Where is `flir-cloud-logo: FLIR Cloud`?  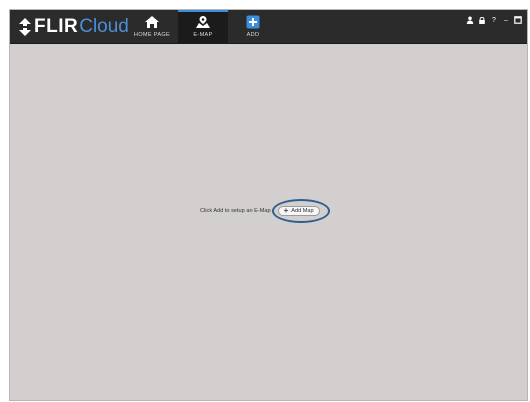 flir-cloud-logo: FLIR Cloud is located at coordinates (73, 27).